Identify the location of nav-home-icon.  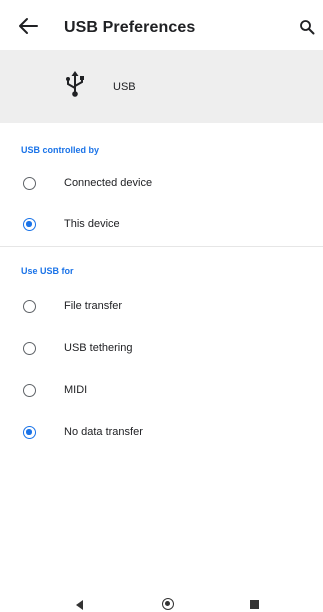
(168, 604).